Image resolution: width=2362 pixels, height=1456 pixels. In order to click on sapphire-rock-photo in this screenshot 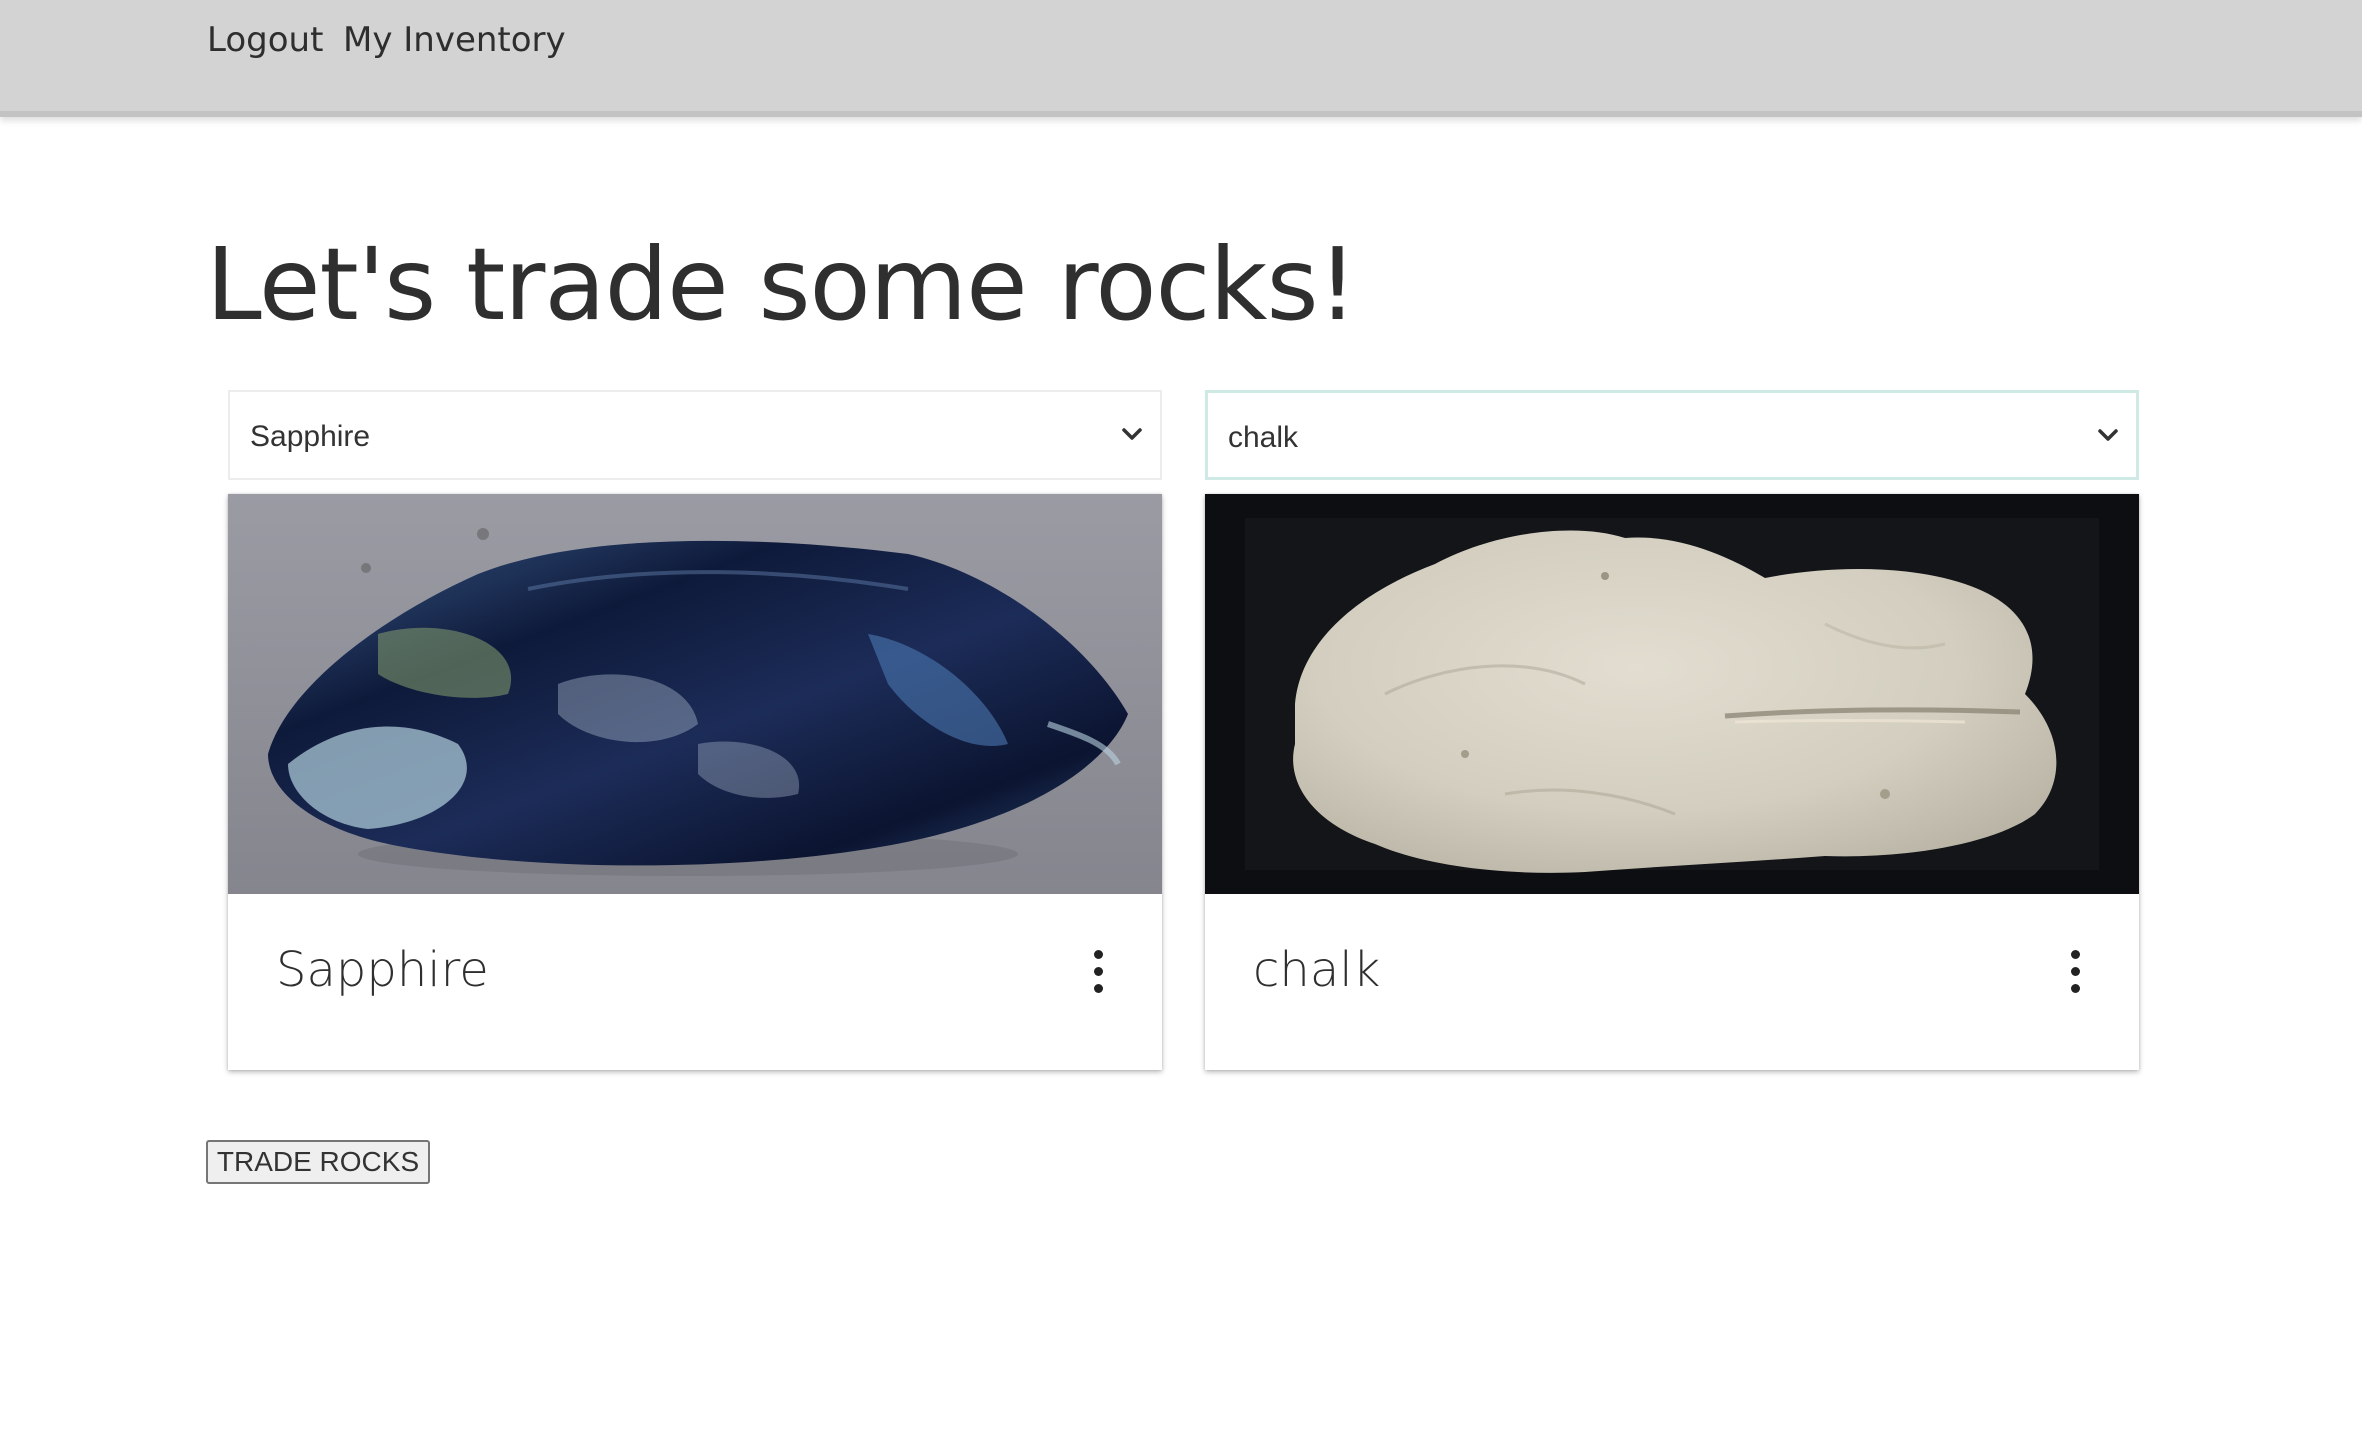, I will do `click(695, 694)`.